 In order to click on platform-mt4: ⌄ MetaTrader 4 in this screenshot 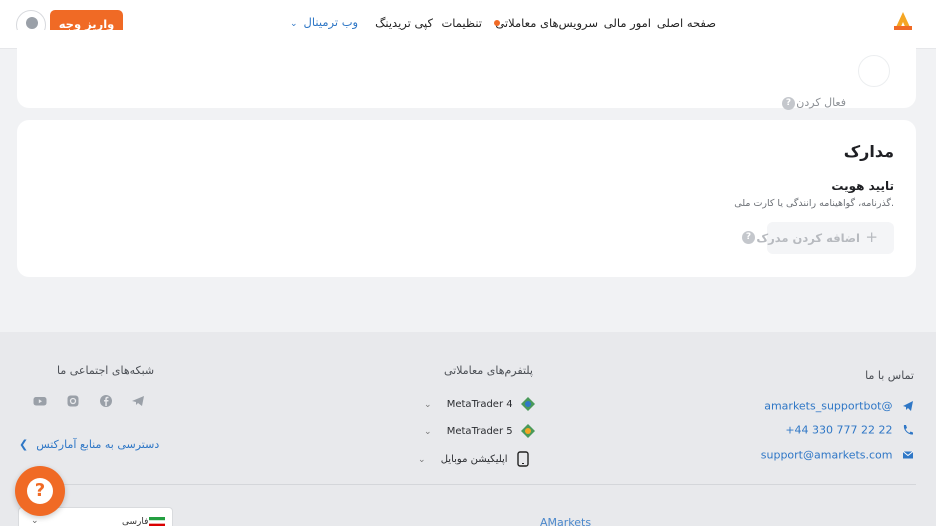, I will do `click(480, 404)`.